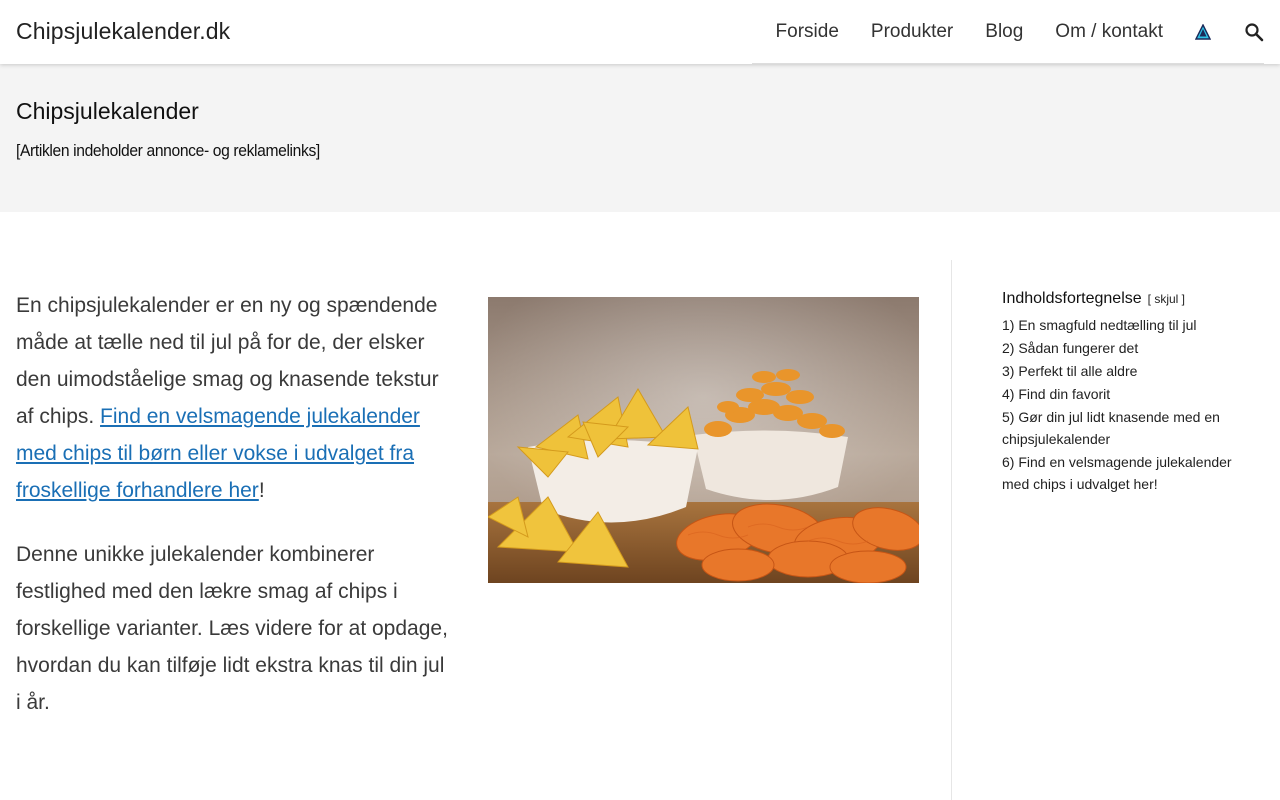 The height and width of the screenshot is (800, 1280). Describe the element at coordinates (1127, 348) in the screenshot. I see `toc-item: 2) Sådan fungerer det` at that location.